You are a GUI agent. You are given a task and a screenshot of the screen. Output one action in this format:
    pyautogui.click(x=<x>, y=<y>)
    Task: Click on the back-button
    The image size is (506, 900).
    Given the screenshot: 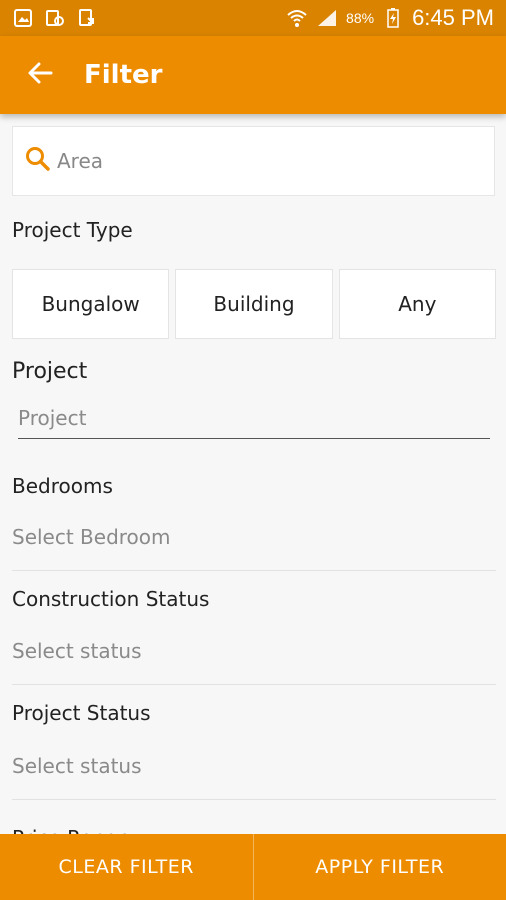 What is the action you would take?
    pyautogui.click(x=40, y=75)
    